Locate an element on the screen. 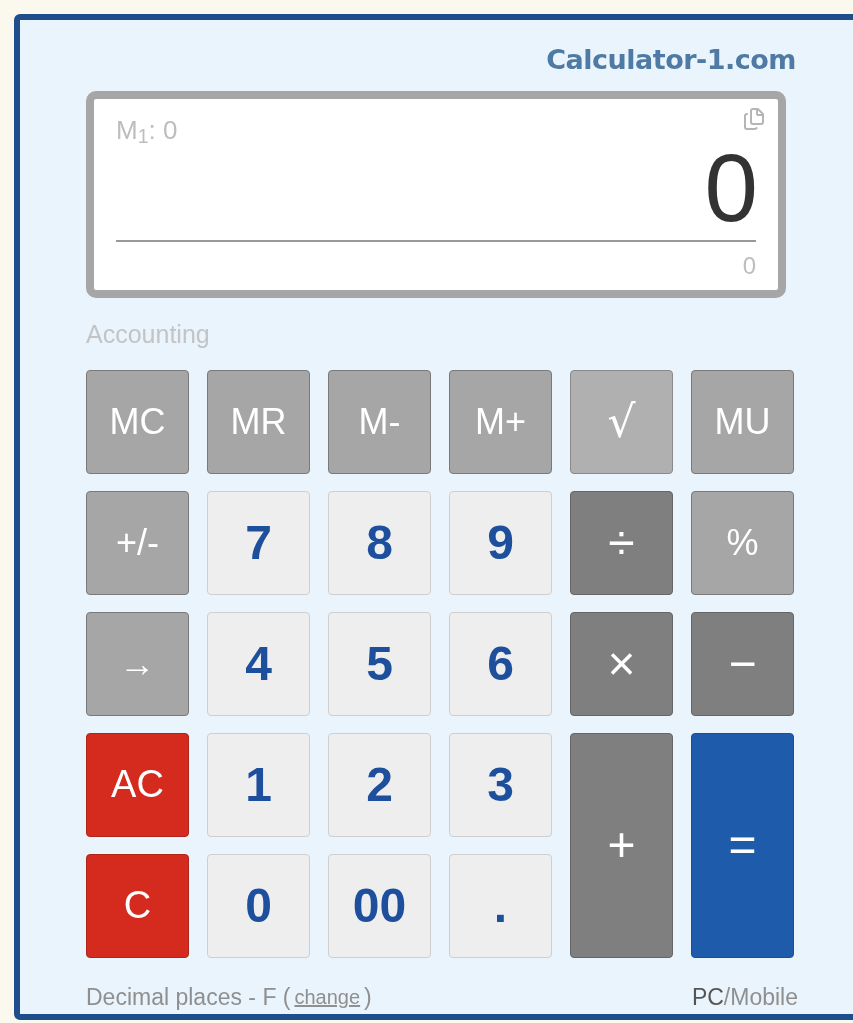  calculator-key: 6 is located at coordinates (500, 663).